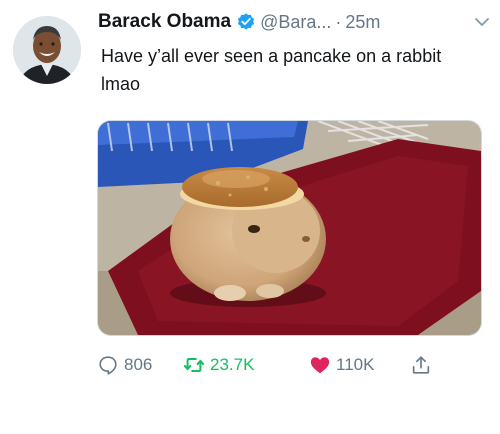  I want to click on reply-button: 806, so click(124, 365).